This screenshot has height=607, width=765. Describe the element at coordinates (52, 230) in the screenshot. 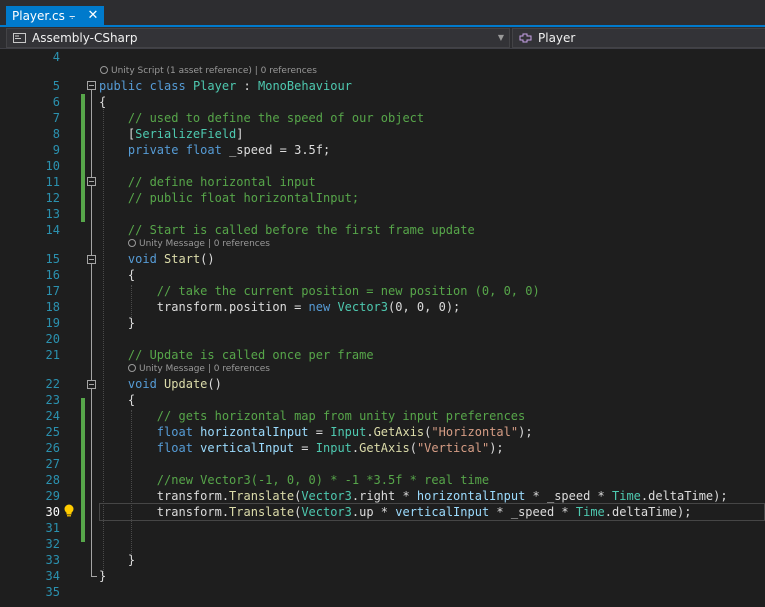

I see `line-number: 14` at that location.